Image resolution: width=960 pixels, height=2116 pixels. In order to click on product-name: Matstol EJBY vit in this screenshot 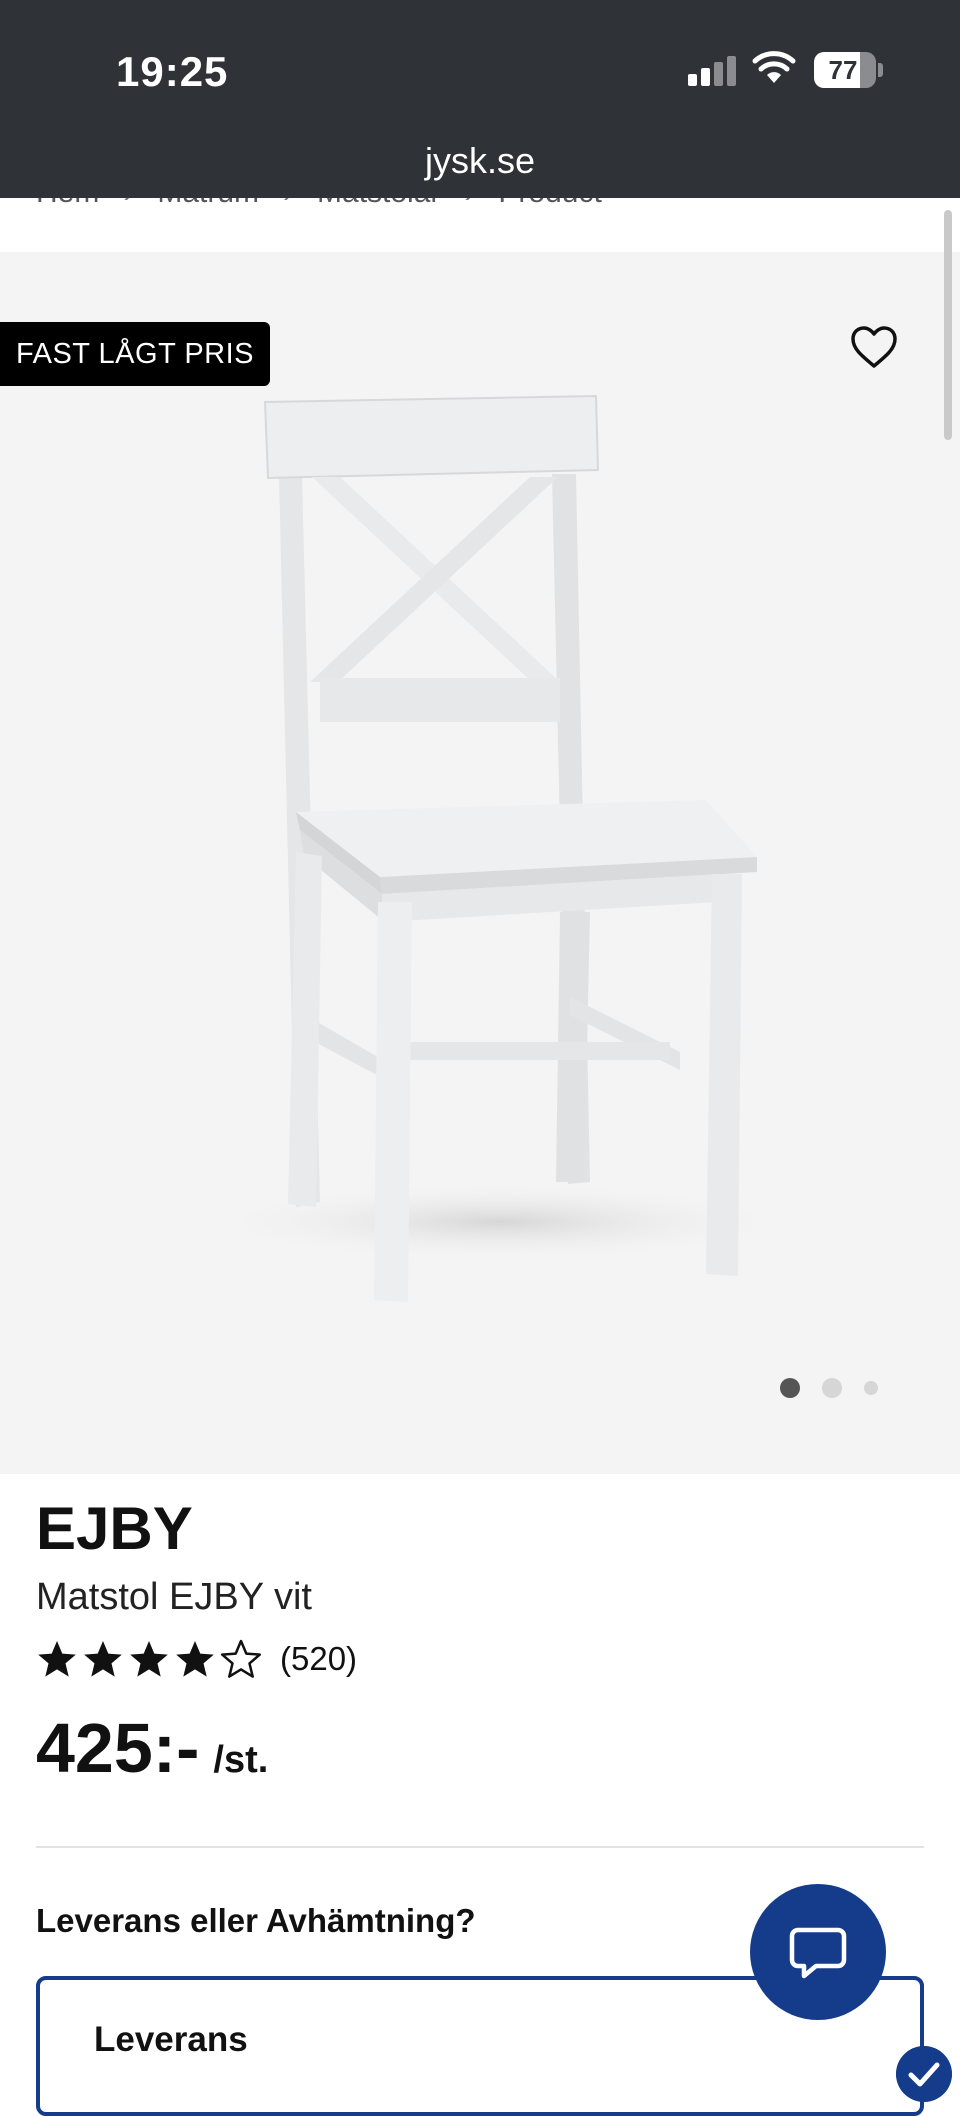, I will do `click(174, 1597)`.